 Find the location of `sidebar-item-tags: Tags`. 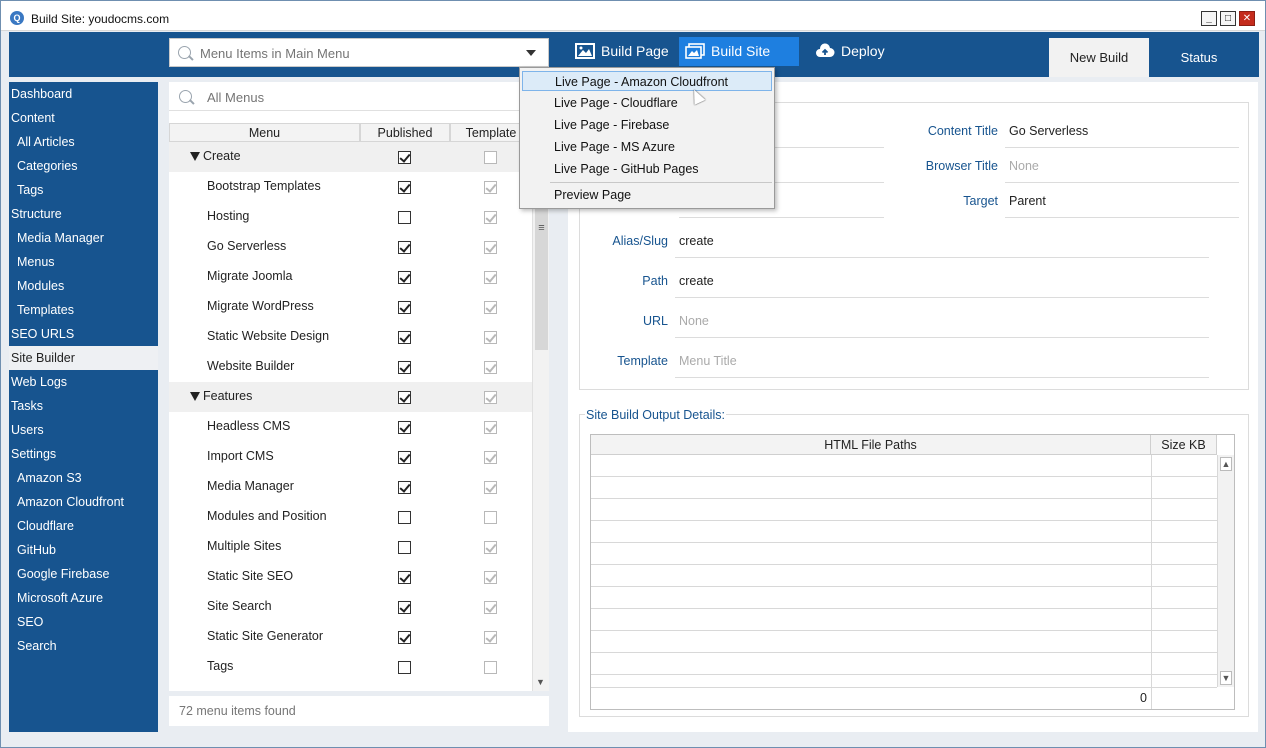

sidebar-item-tags: Tags is located at coordinates (83, 190).